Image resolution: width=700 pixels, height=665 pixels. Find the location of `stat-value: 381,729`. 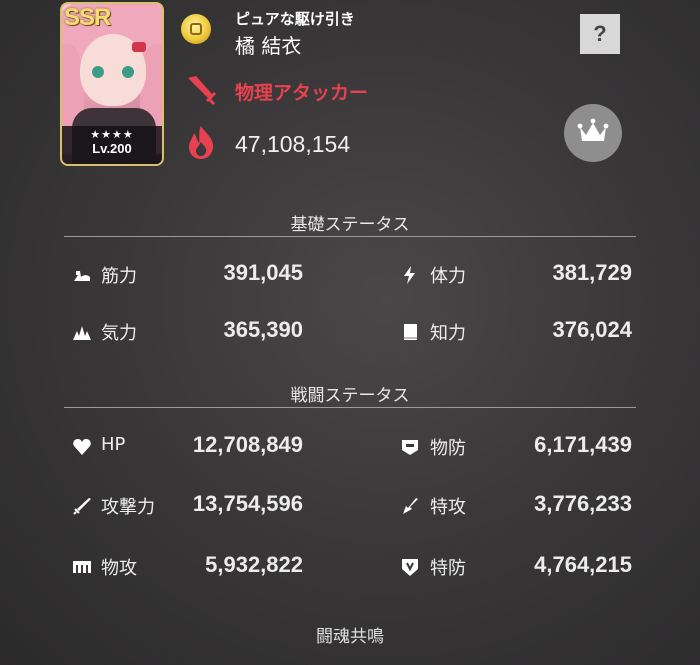

stat-value: 381,729 is located at coordinates (592, 272).